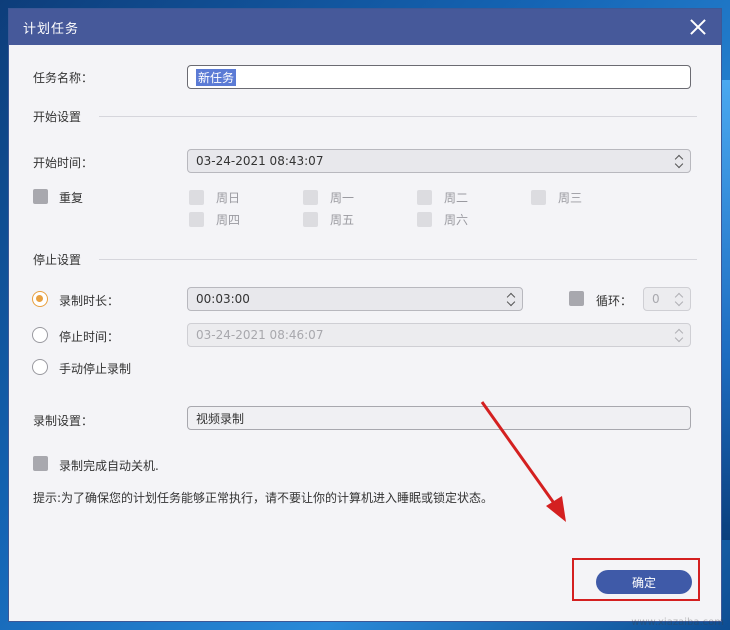 This screenshot has width=730, height=630. What do you see at coordinates (71, 198) in the screenshot?
I see `repeat-label: 重复` at bounding box center [71, 198].